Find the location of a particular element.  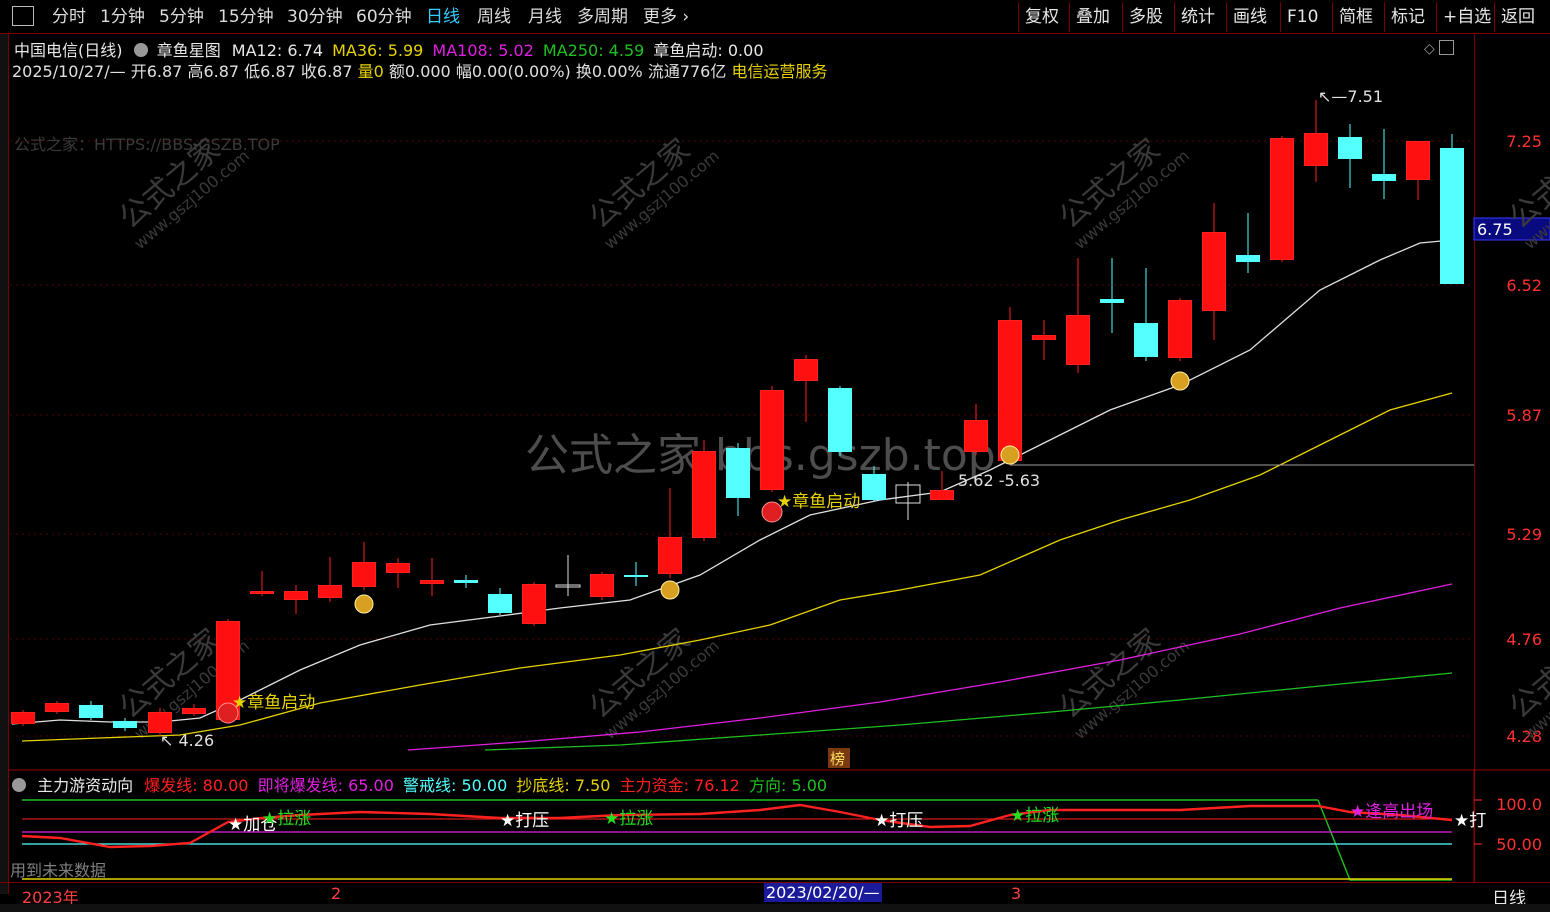

tab-30min: 30分钟 is located at coordinates (315, 17).